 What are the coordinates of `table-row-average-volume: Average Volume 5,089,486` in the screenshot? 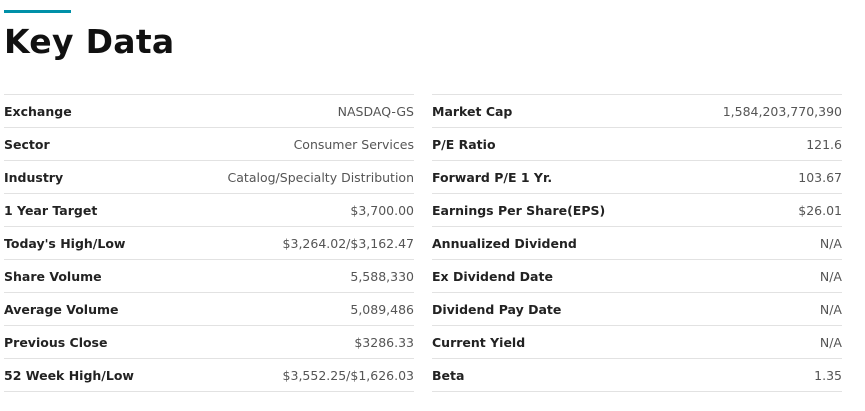 It's located at (209, 309).